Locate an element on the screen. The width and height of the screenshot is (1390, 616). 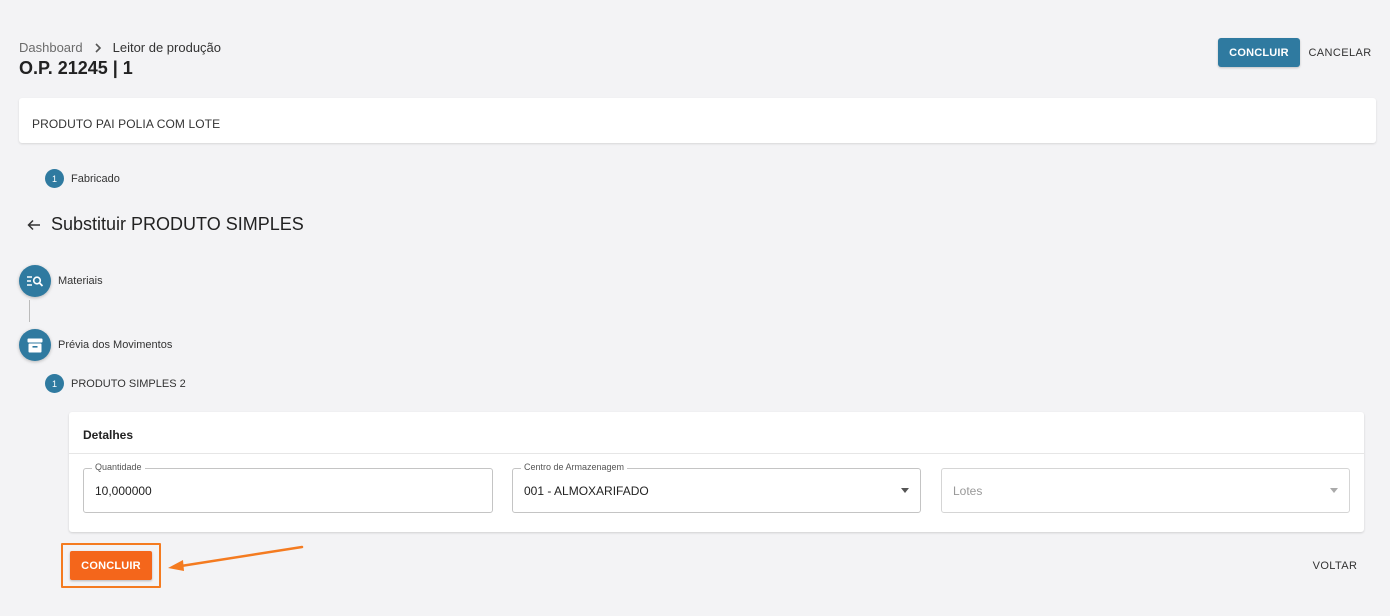
quantidade-field: Quantidade 10,000000 is located at coordinates (288, 487).